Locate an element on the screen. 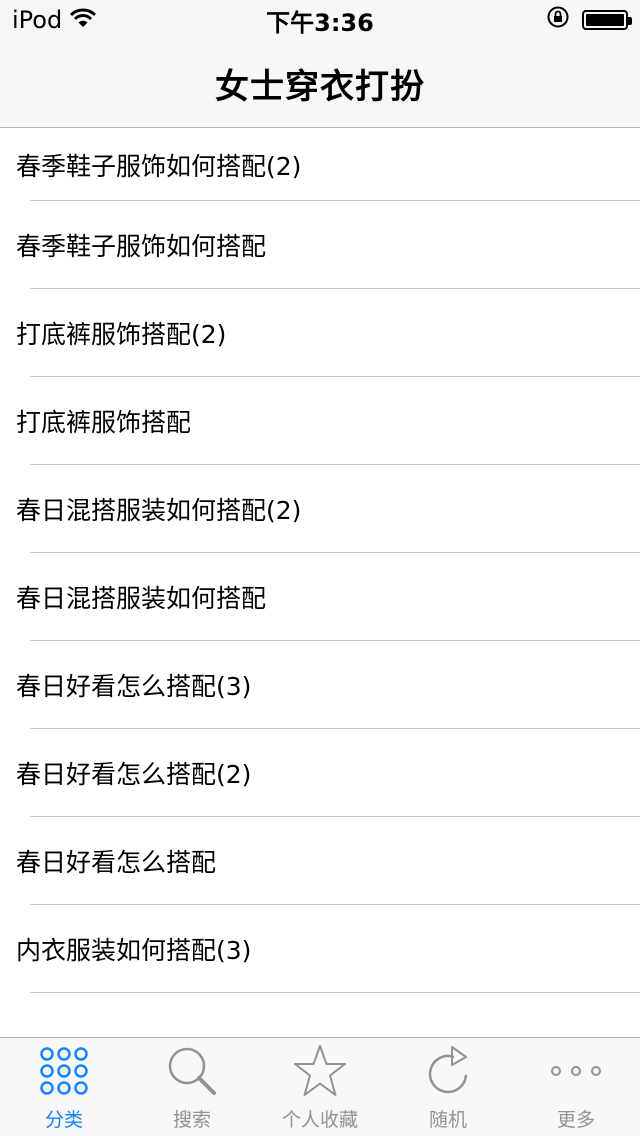  list-item: 内衣服装如何搭配(3) is located at coordinates (320, 949).